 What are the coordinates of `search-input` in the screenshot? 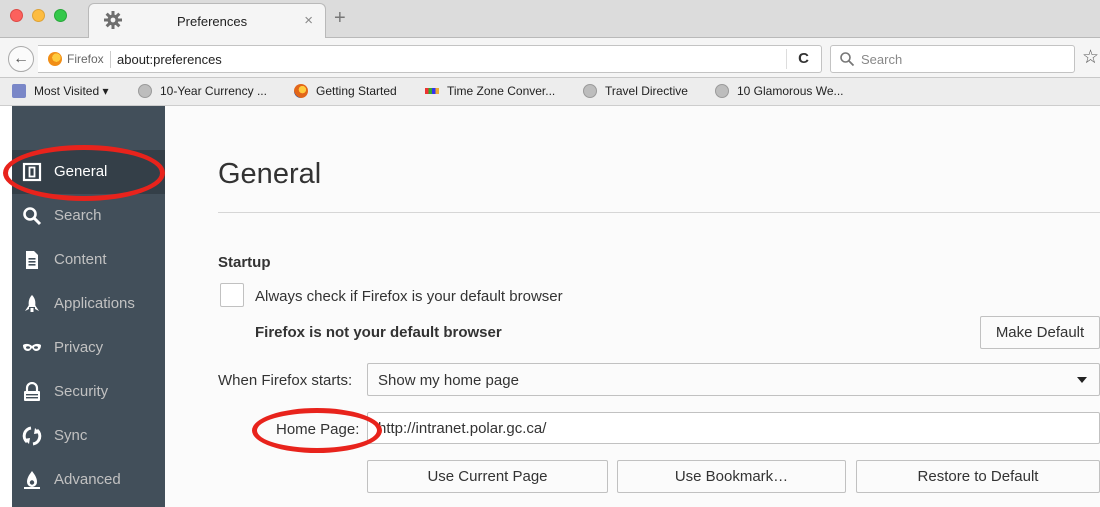 It's located at (961, 59).